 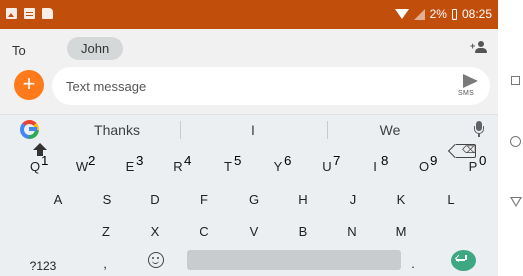 What do you see at coordinates (470, 81) in the screenshot?
I see `send-icon` at bounding box center [470, 81].